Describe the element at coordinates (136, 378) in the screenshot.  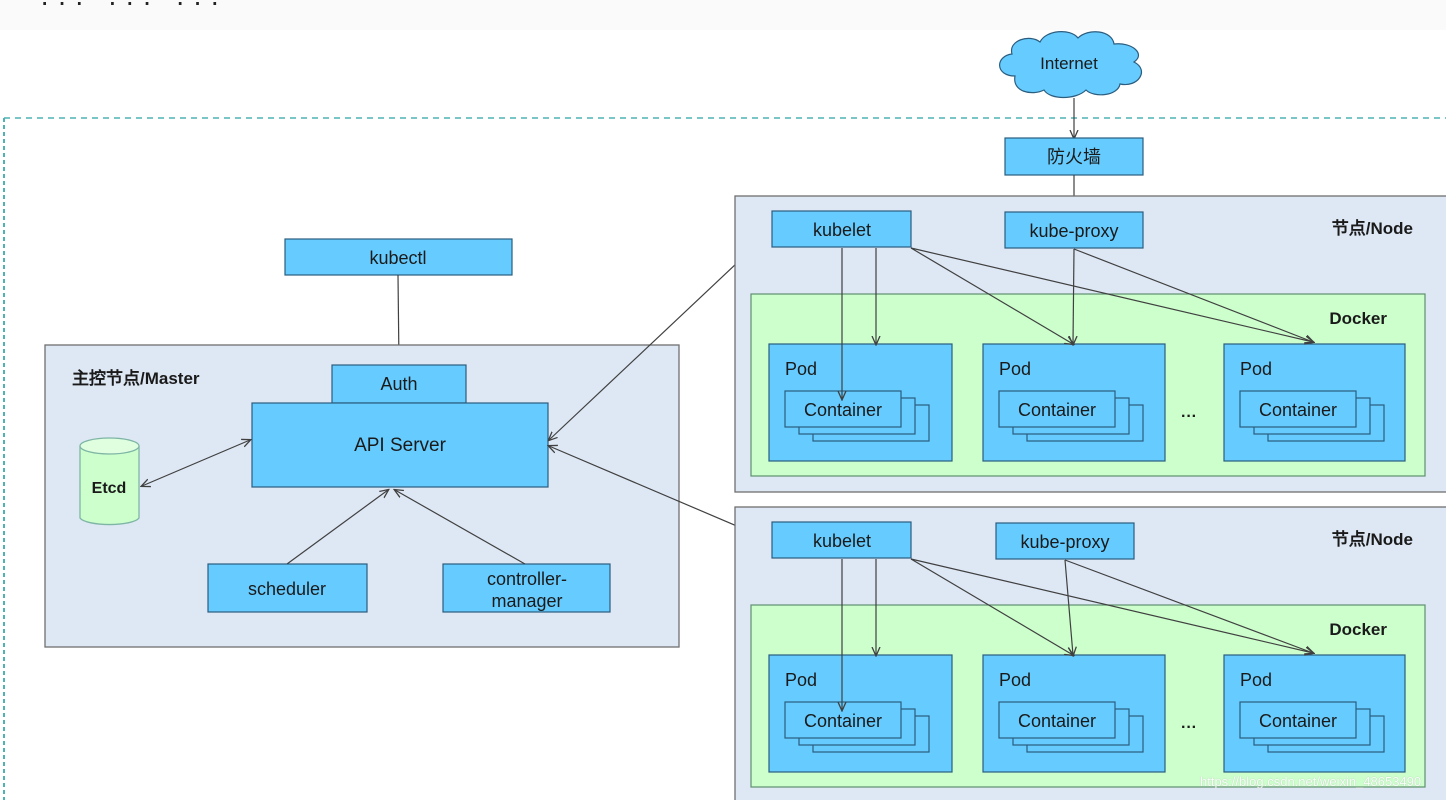
I see `master-title: 主控节点/Master` at that location.